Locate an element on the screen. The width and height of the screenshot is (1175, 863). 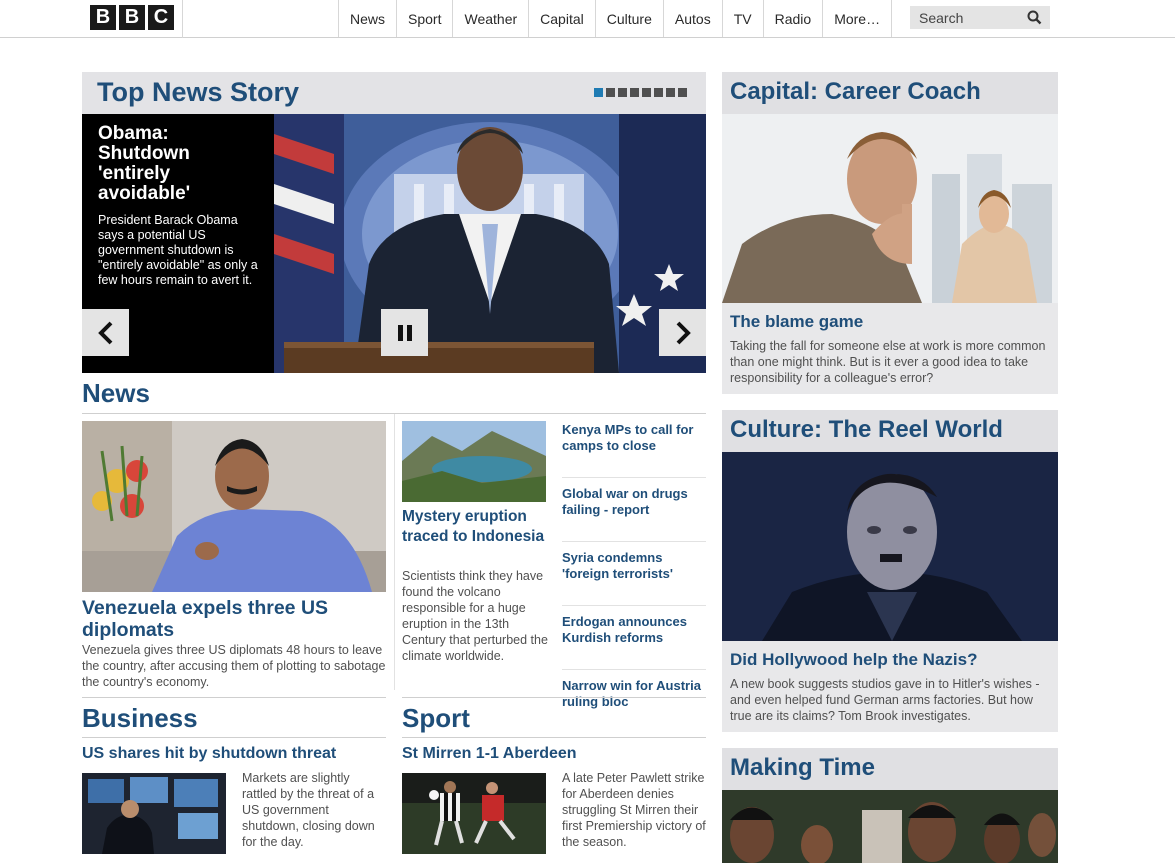
nav-radio: Radio is located at coordinates (794, 18).